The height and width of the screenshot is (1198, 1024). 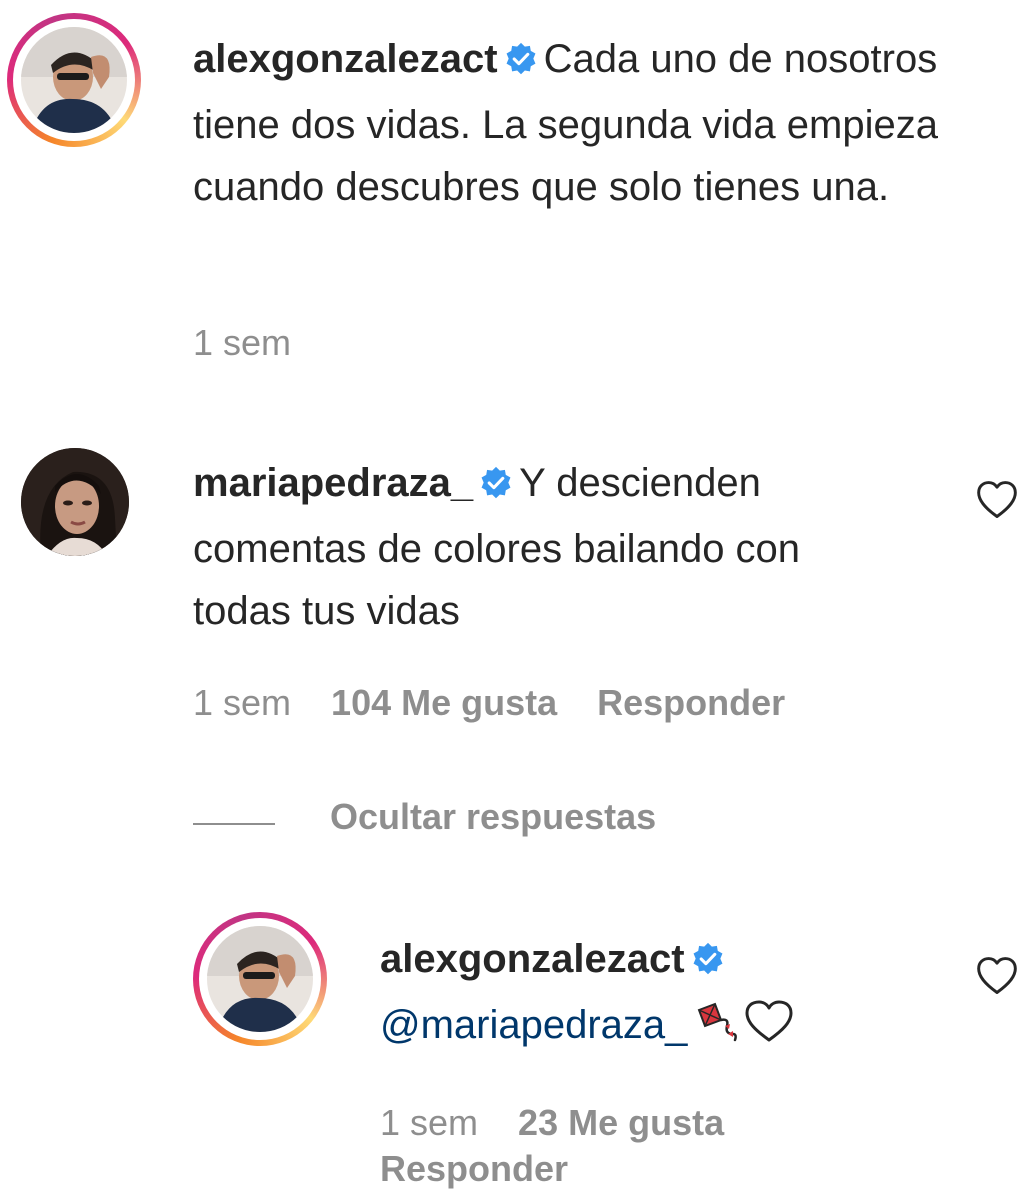 I want to click on reply-meta: 1 sem 23 Me gusta Responder, so click(x=590, y=1146).